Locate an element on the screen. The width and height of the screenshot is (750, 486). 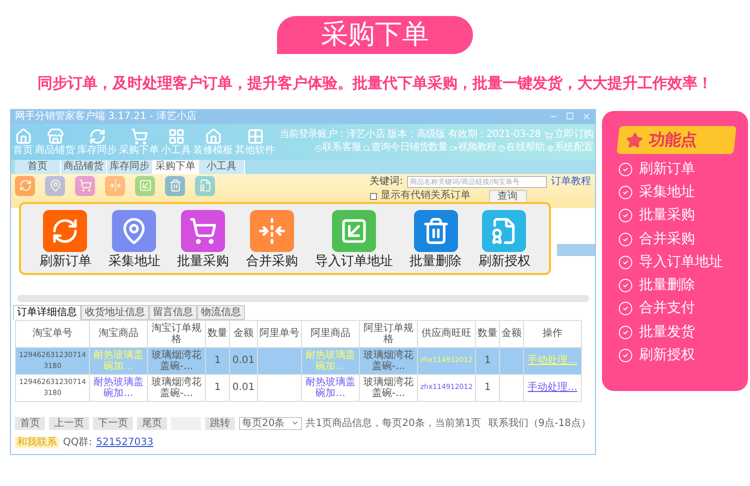
action-button: 批量采购 is located at coordinates (203, 239).